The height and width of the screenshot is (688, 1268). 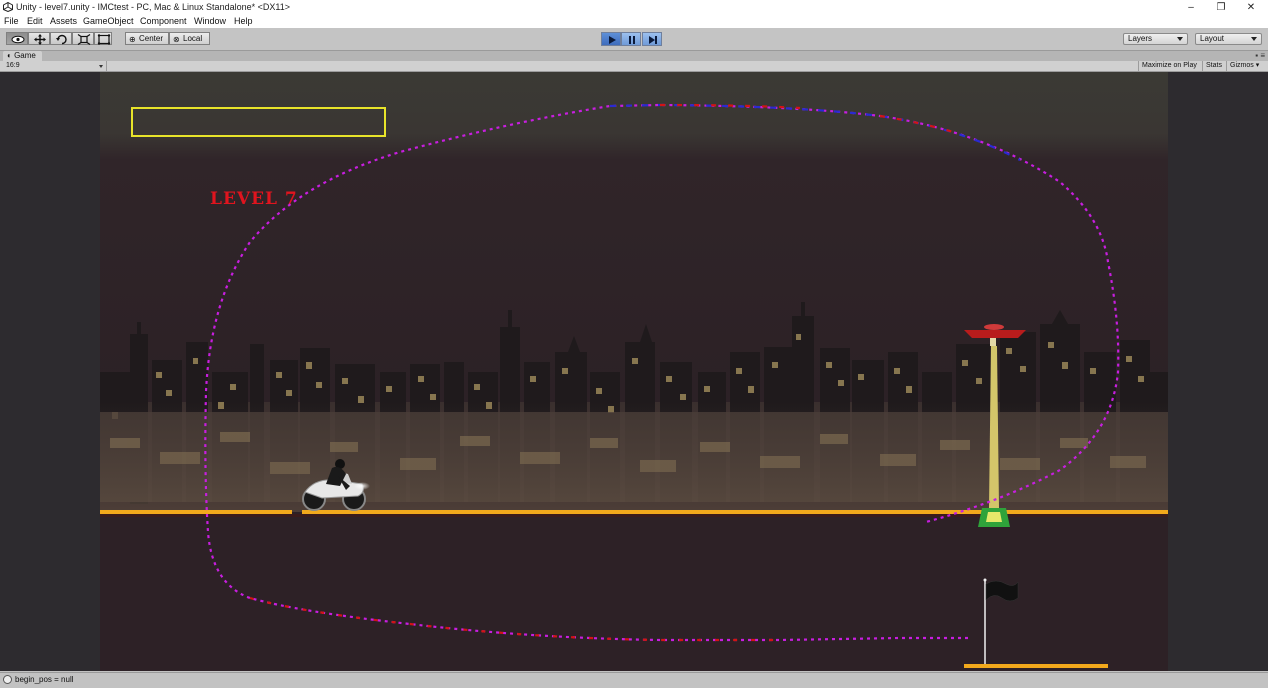 I want to click on menu-assets: Assets, so click(x=63, y=21).